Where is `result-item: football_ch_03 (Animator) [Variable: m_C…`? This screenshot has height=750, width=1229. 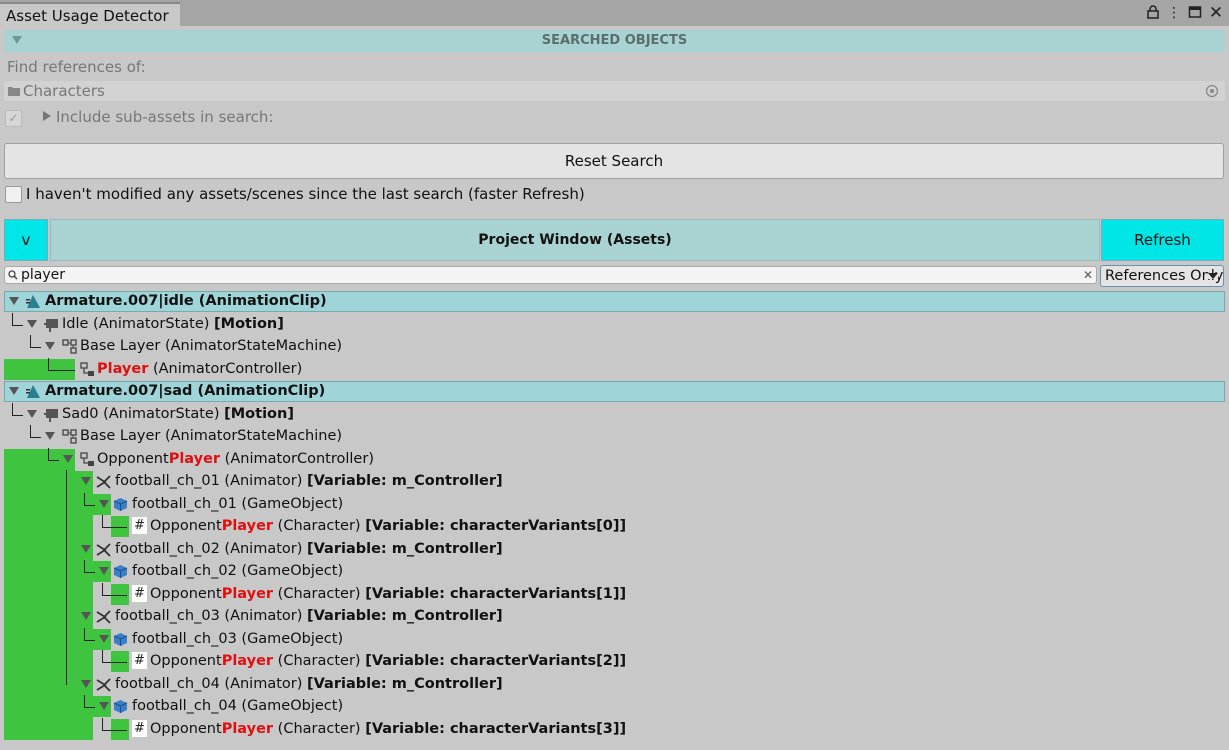
result-item: football_ch_03 (Animator) [Variable: m_C… is located at coordinates (309, 616).